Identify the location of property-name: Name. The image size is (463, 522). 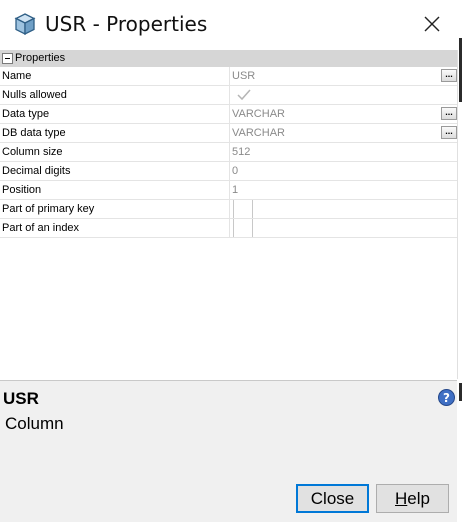
(17, 76).